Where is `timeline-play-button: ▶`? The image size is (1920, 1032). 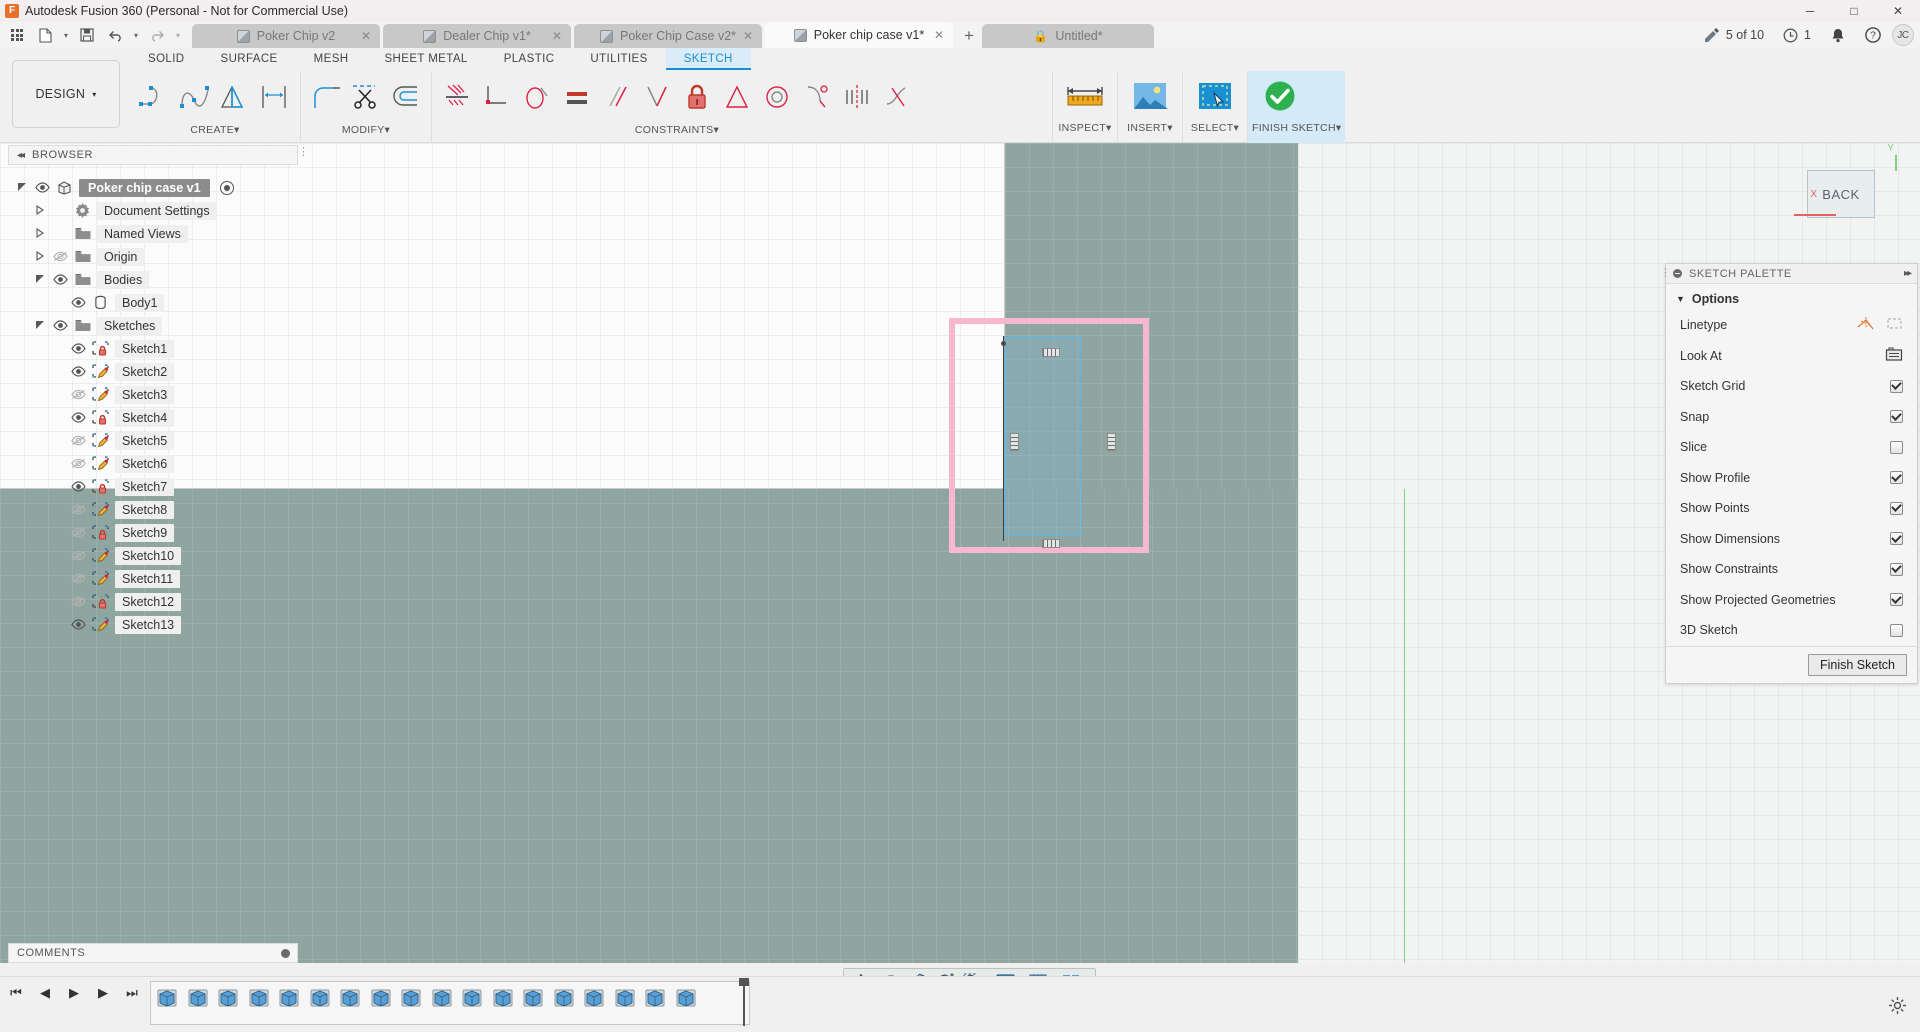 timeline-play-button: ▶ is located at coordinates (74, 993).